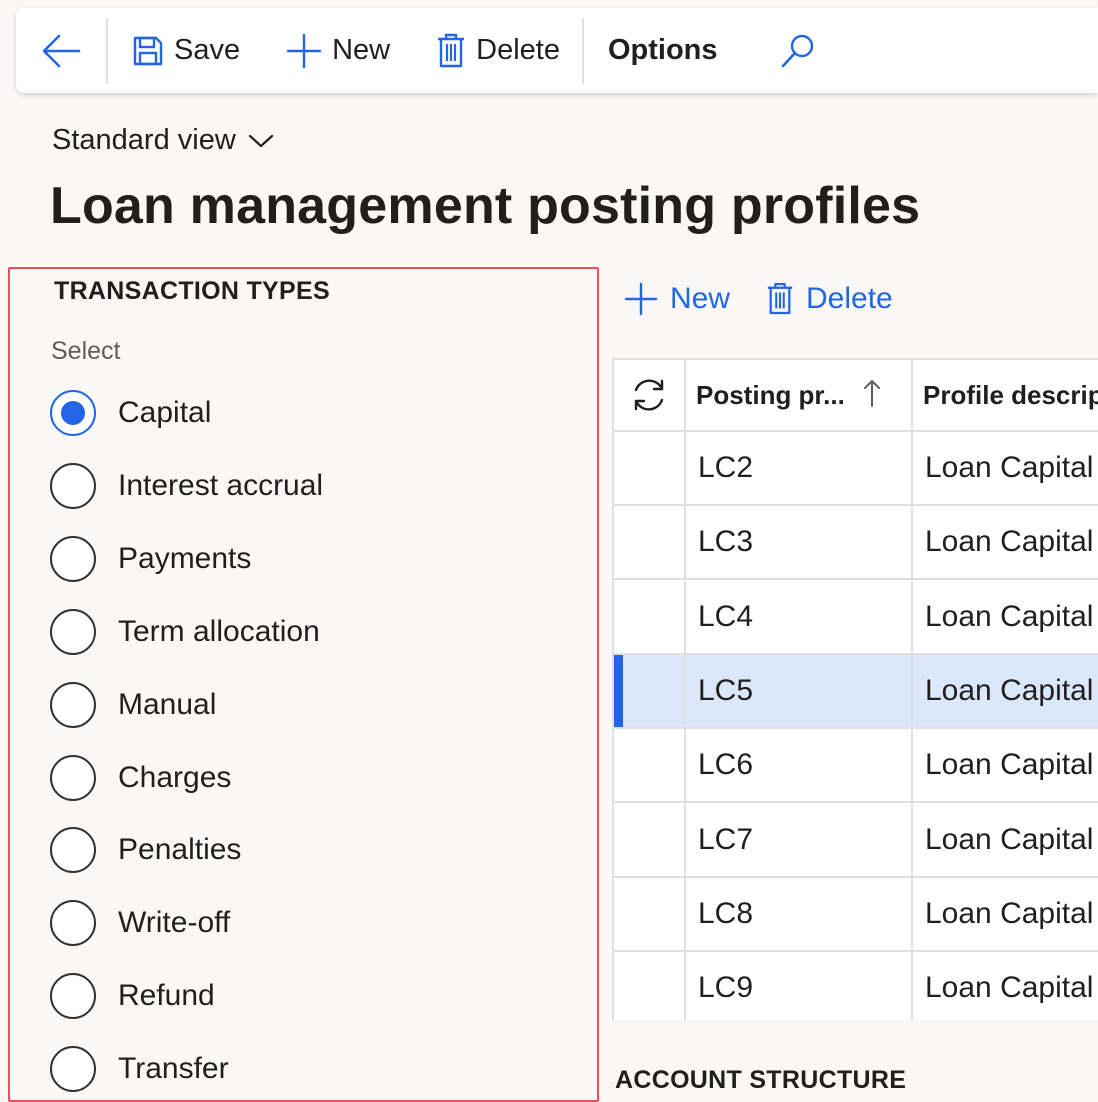  I want to click on table-row: LC9 Loan Capital, so click(856, 986).